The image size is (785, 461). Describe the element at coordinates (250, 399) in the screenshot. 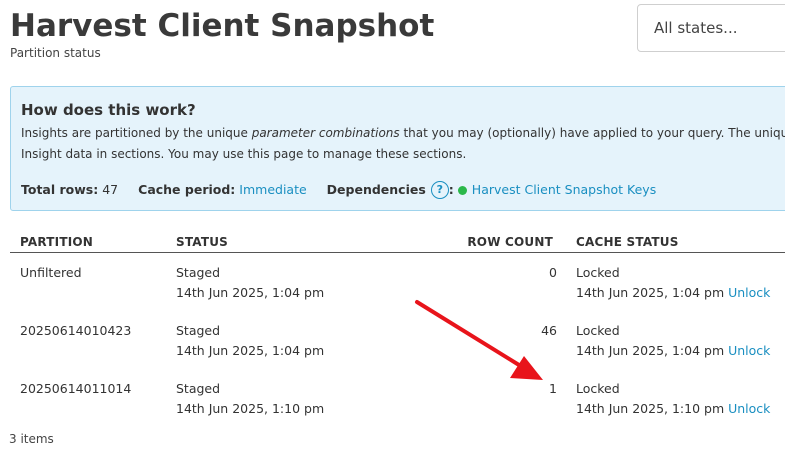

I see `status-cell: Staged 14th Jun 2025, 1:10 pm` at that location.